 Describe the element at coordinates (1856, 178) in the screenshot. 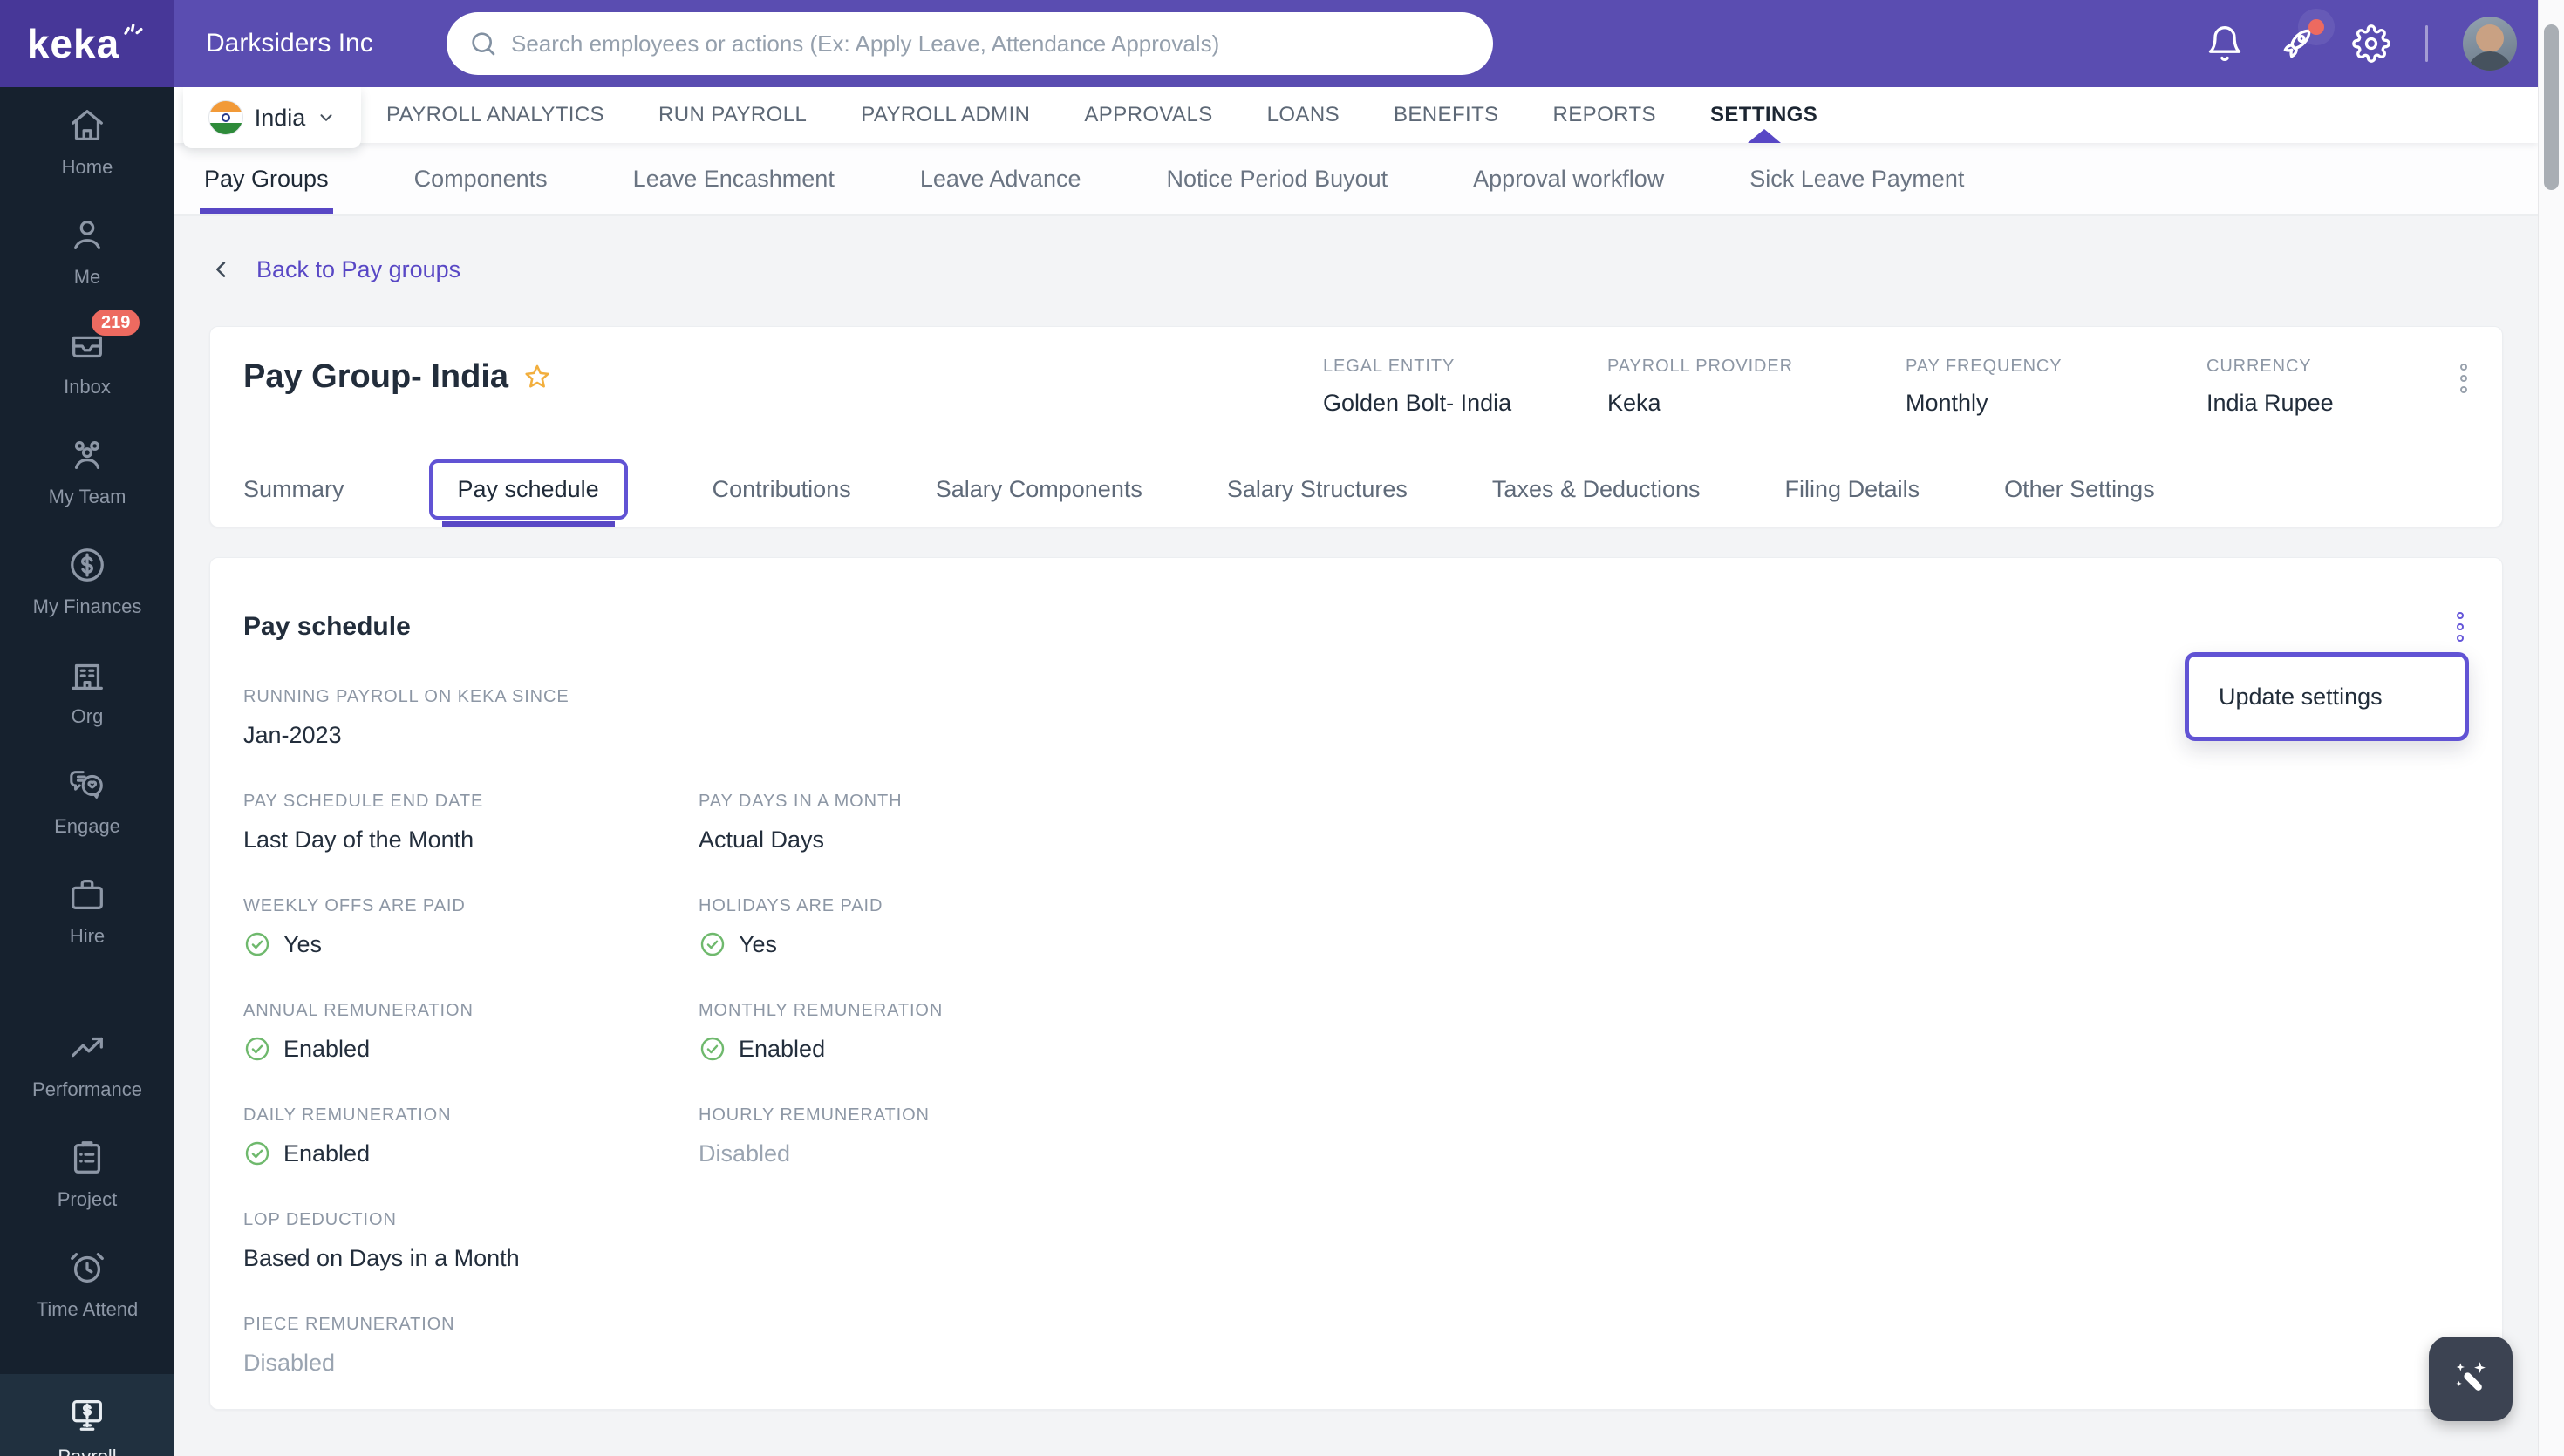

I see `subnav-item-sick-leave-payment: Sick Leave Payment` at that location.